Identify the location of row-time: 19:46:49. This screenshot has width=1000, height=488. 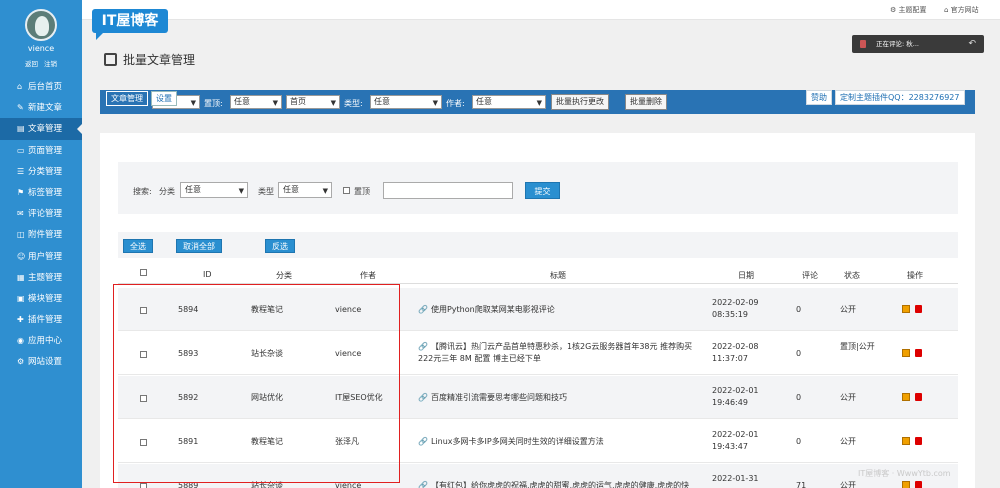
(730, 402).